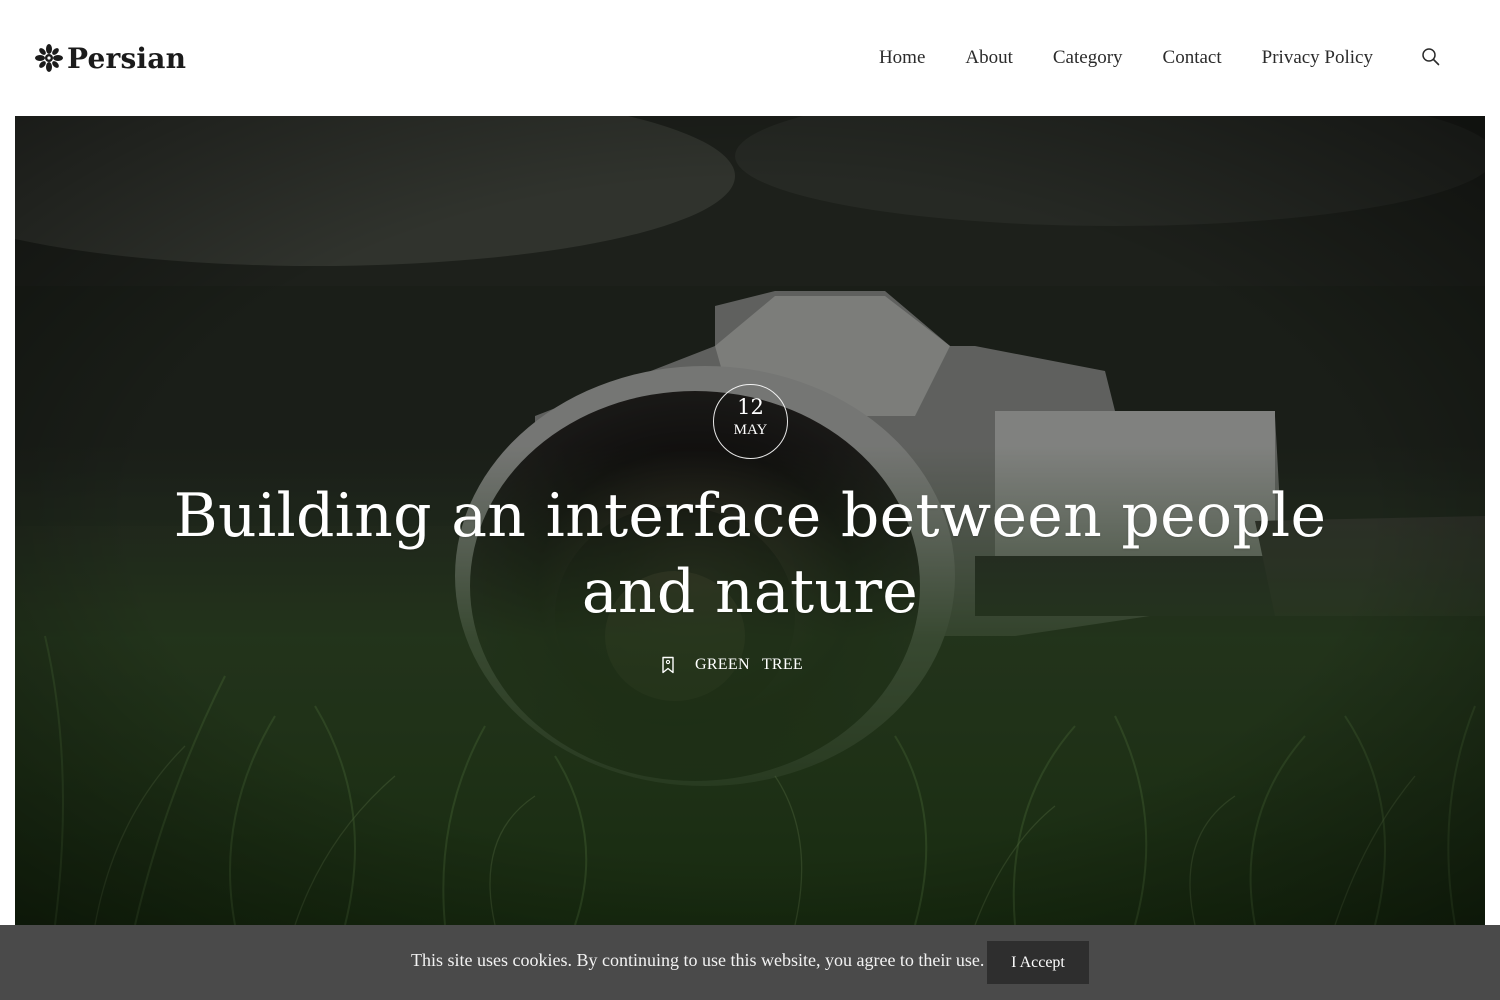 The width and height of the screenshot is (1500, 1000). Describe the element at coordinates (1088, 58) in the screenshot. I see `nav-item-category: Category` at that location.